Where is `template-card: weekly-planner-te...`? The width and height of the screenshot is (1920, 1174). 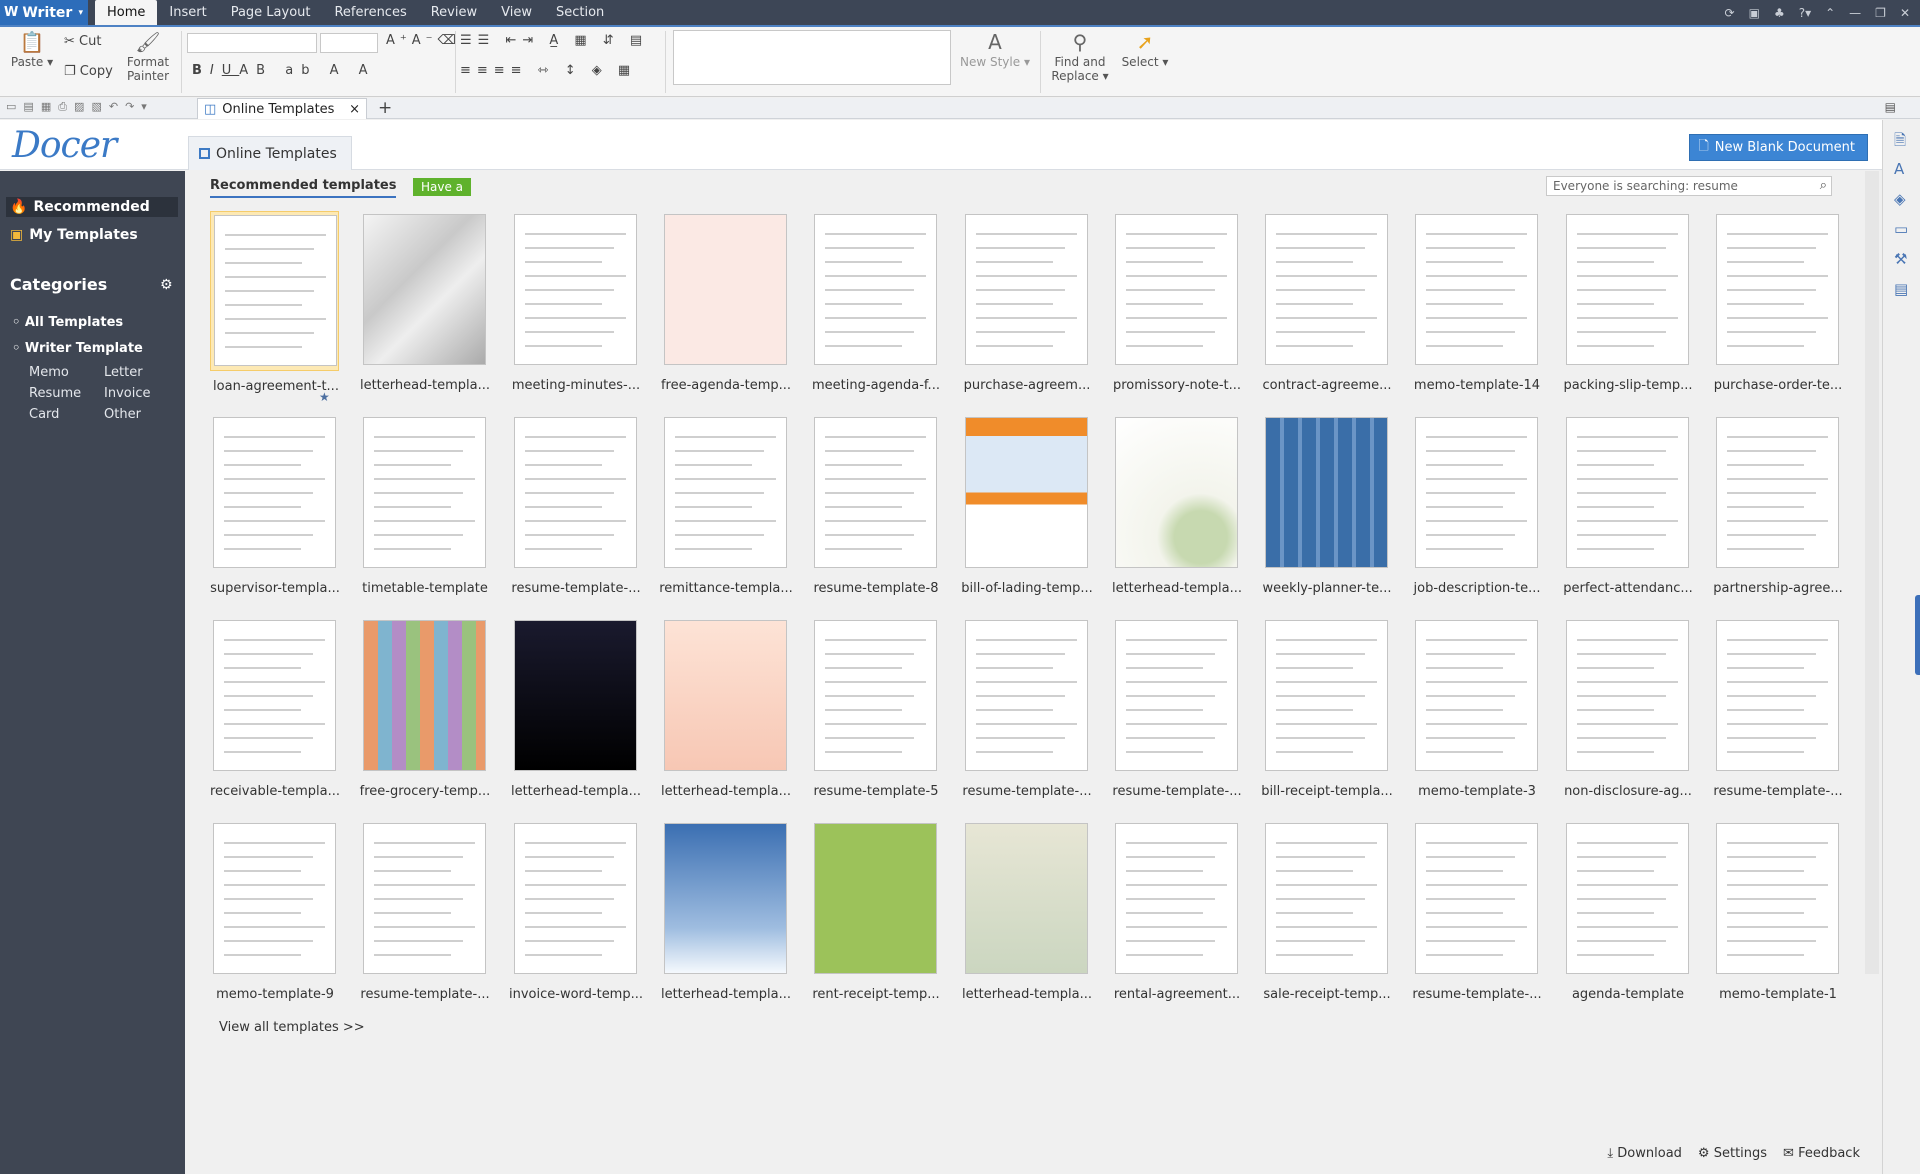 template-card: weekly-planner-te... is located at coordinates (1326, 505).